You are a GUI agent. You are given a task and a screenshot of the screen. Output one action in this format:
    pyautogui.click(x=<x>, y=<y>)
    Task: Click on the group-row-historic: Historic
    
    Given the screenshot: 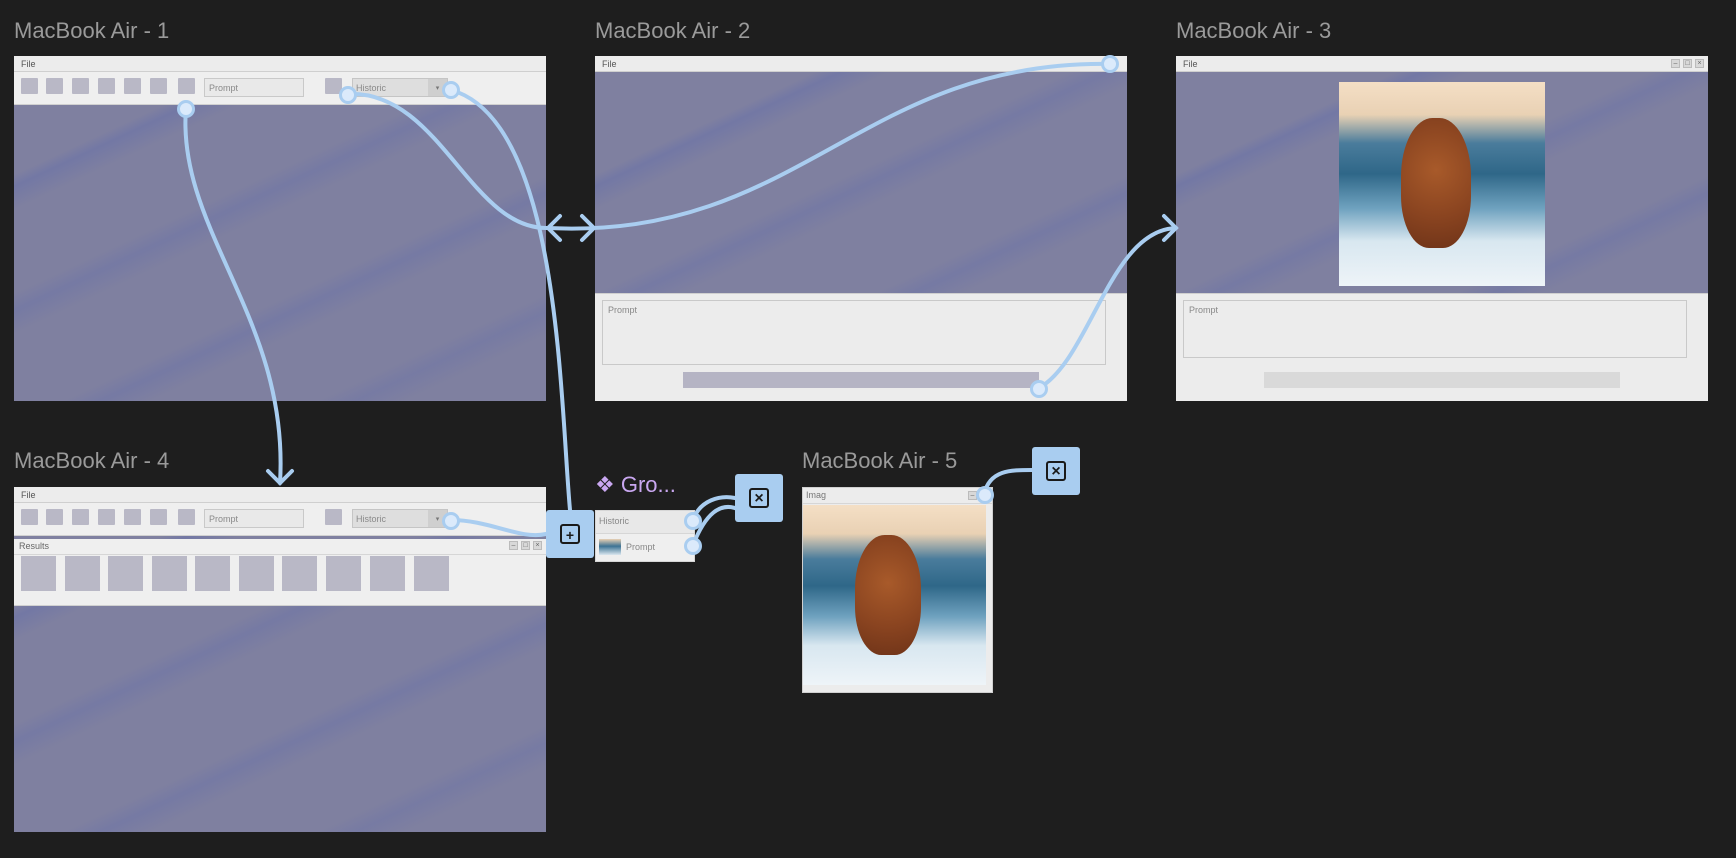 What is the action you would take?
    pyautogui.click(x=645, y=522)
    